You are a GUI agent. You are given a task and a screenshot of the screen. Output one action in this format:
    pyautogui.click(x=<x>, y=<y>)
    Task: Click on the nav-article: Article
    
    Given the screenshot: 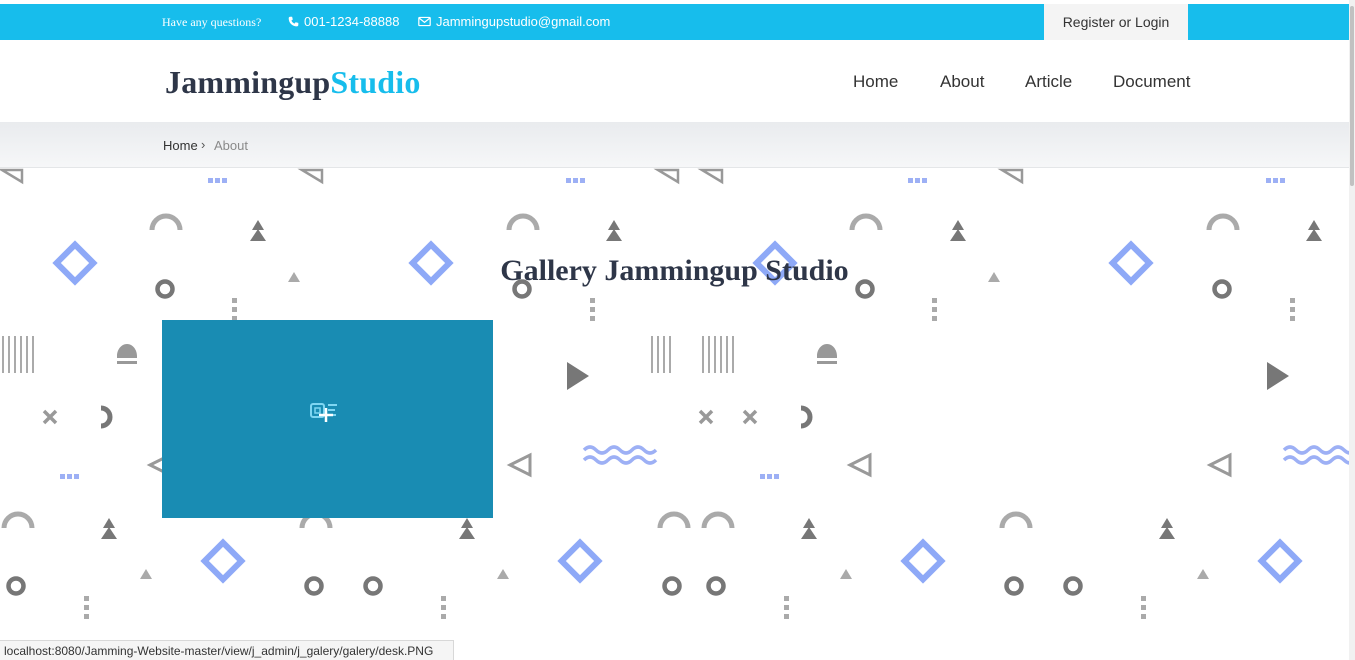 What is the action you would take?
    pyautogui.click(x=1048, y=82)
    